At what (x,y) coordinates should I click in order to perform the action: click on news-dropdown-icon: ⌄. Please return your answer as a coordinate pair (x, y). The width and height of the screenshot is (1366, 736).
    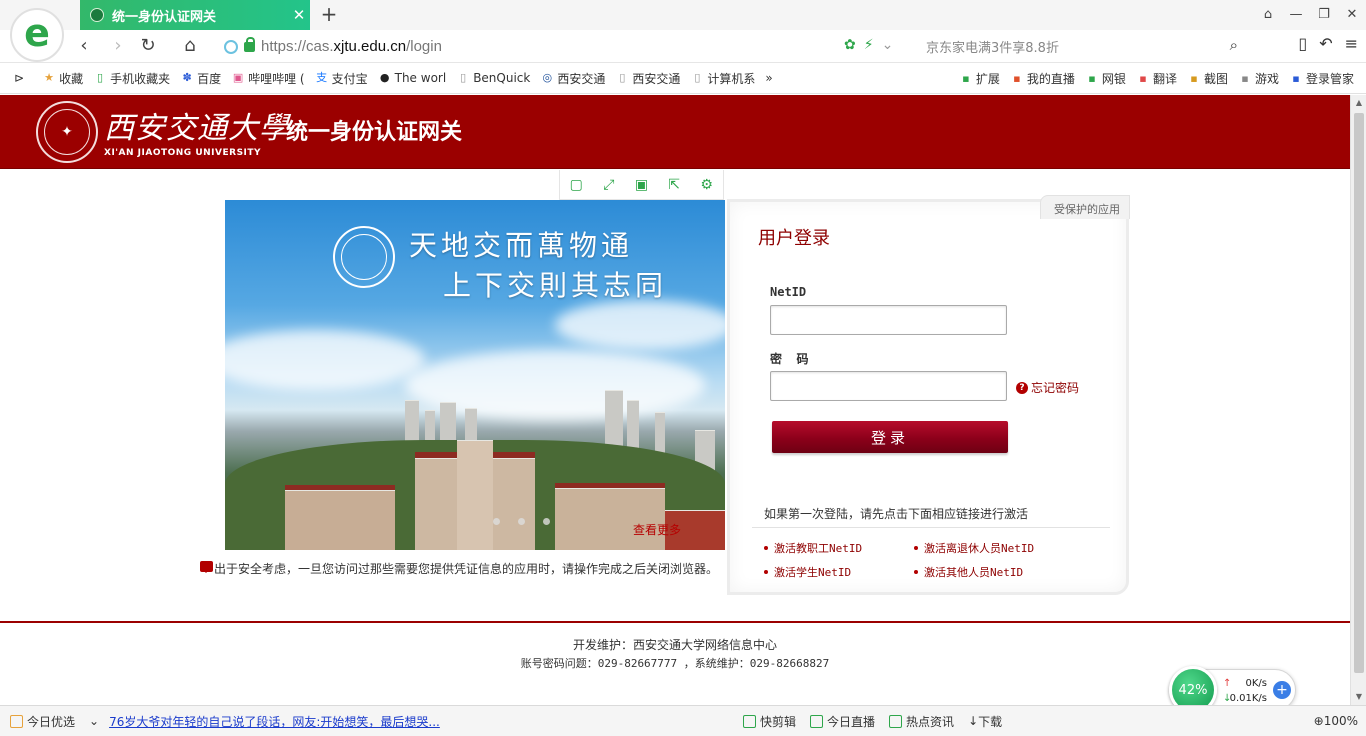
    Looking at the image, I should click on (94, 721).